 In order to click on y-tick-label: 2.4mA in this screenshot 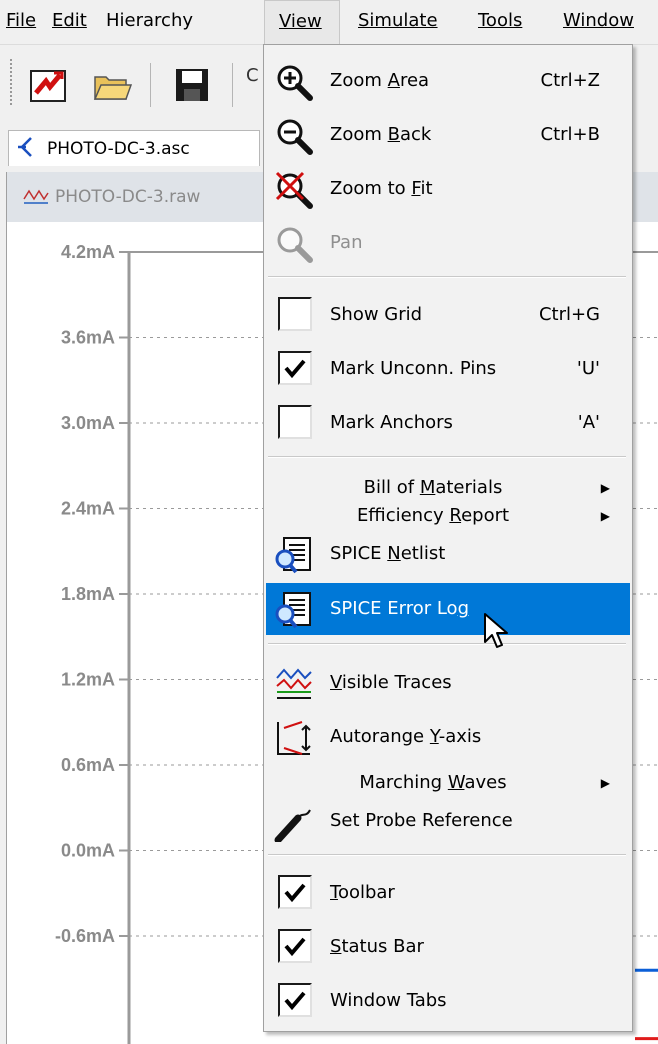, I will do `click(88, 509)`.